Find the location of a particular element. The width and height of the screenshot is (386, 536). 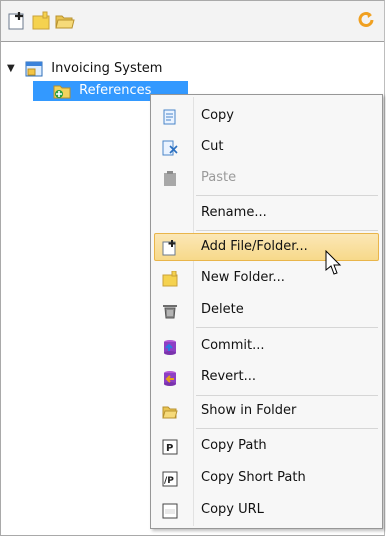

open-folder-button is located at coordinates (65, 21).